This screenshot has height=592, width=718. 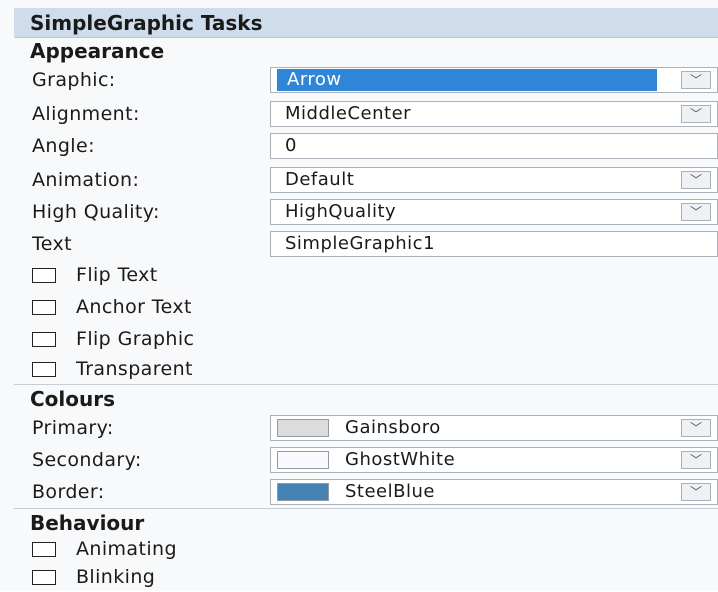 I want to click on angle-row: Angle: 0, so click(x=366, y=146).